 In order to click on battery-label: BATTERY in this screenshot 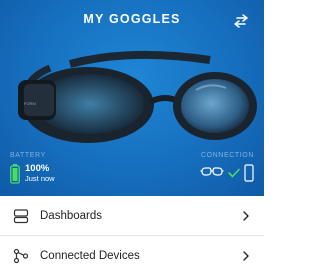, I will do `click(28, 155)`.